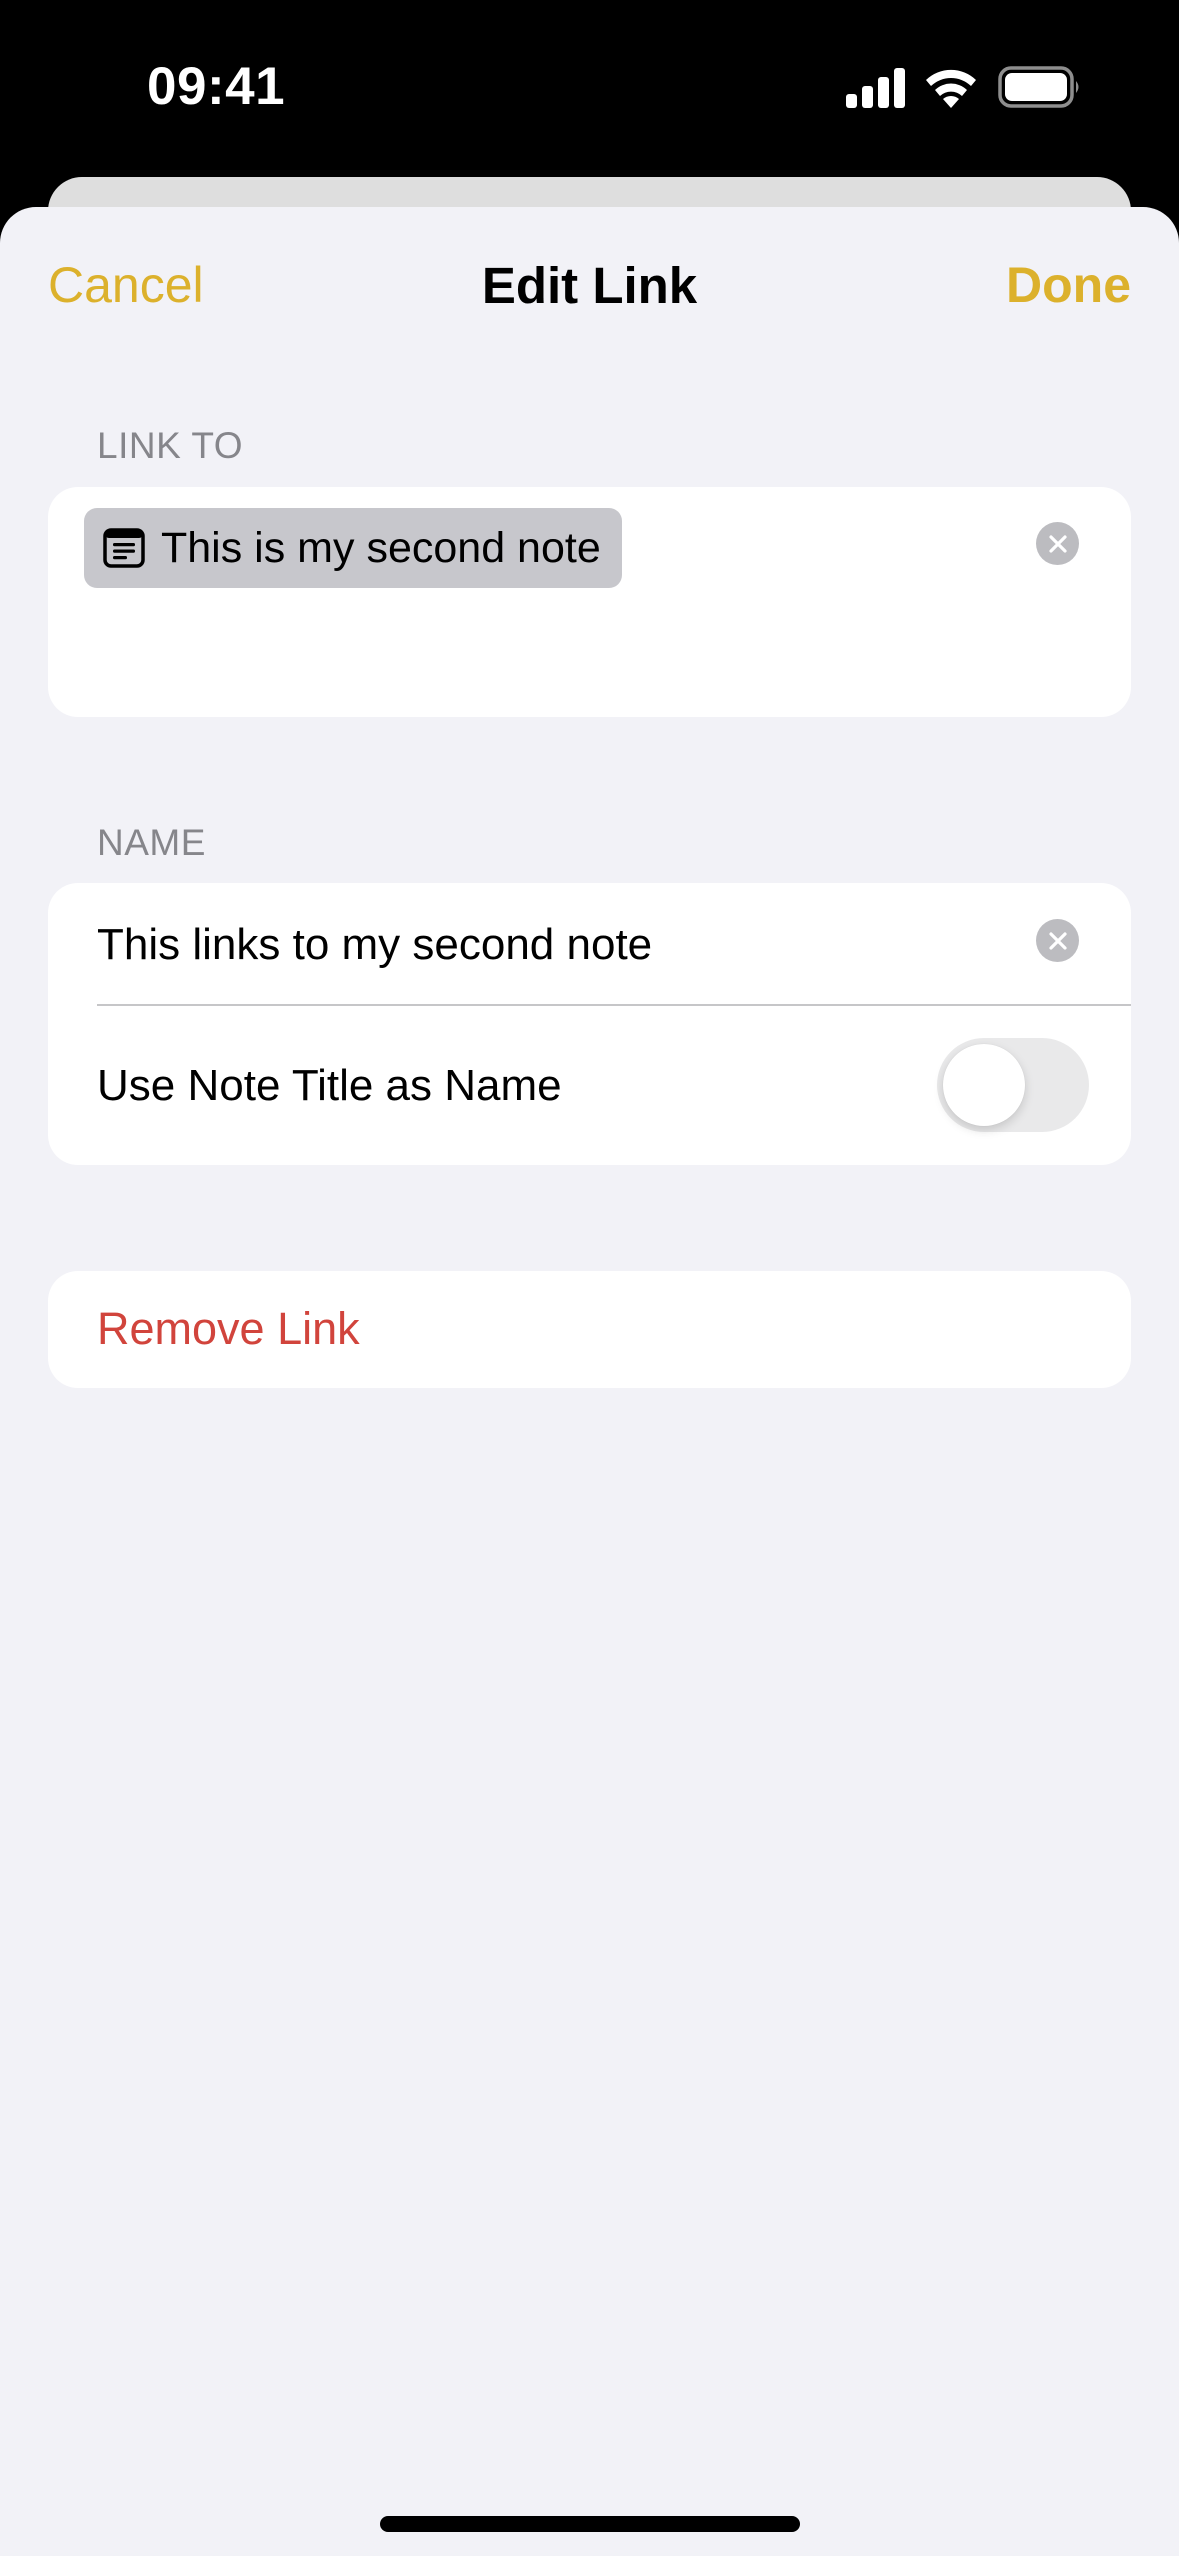 The width and height of the screenshot is (1179, 2556). What do you see at coordinates (589, 88) in the screenshot?
I see `status-bar: 09:41` at bounding box center [589, 88].